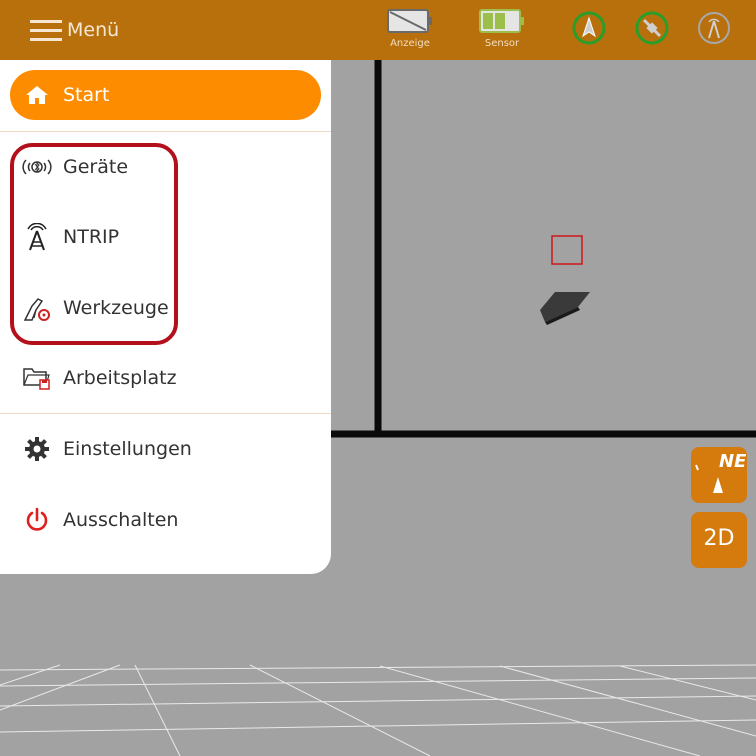 This screenshot has height=756, width=756. I want to click on gear-icon, so click(37, 449).